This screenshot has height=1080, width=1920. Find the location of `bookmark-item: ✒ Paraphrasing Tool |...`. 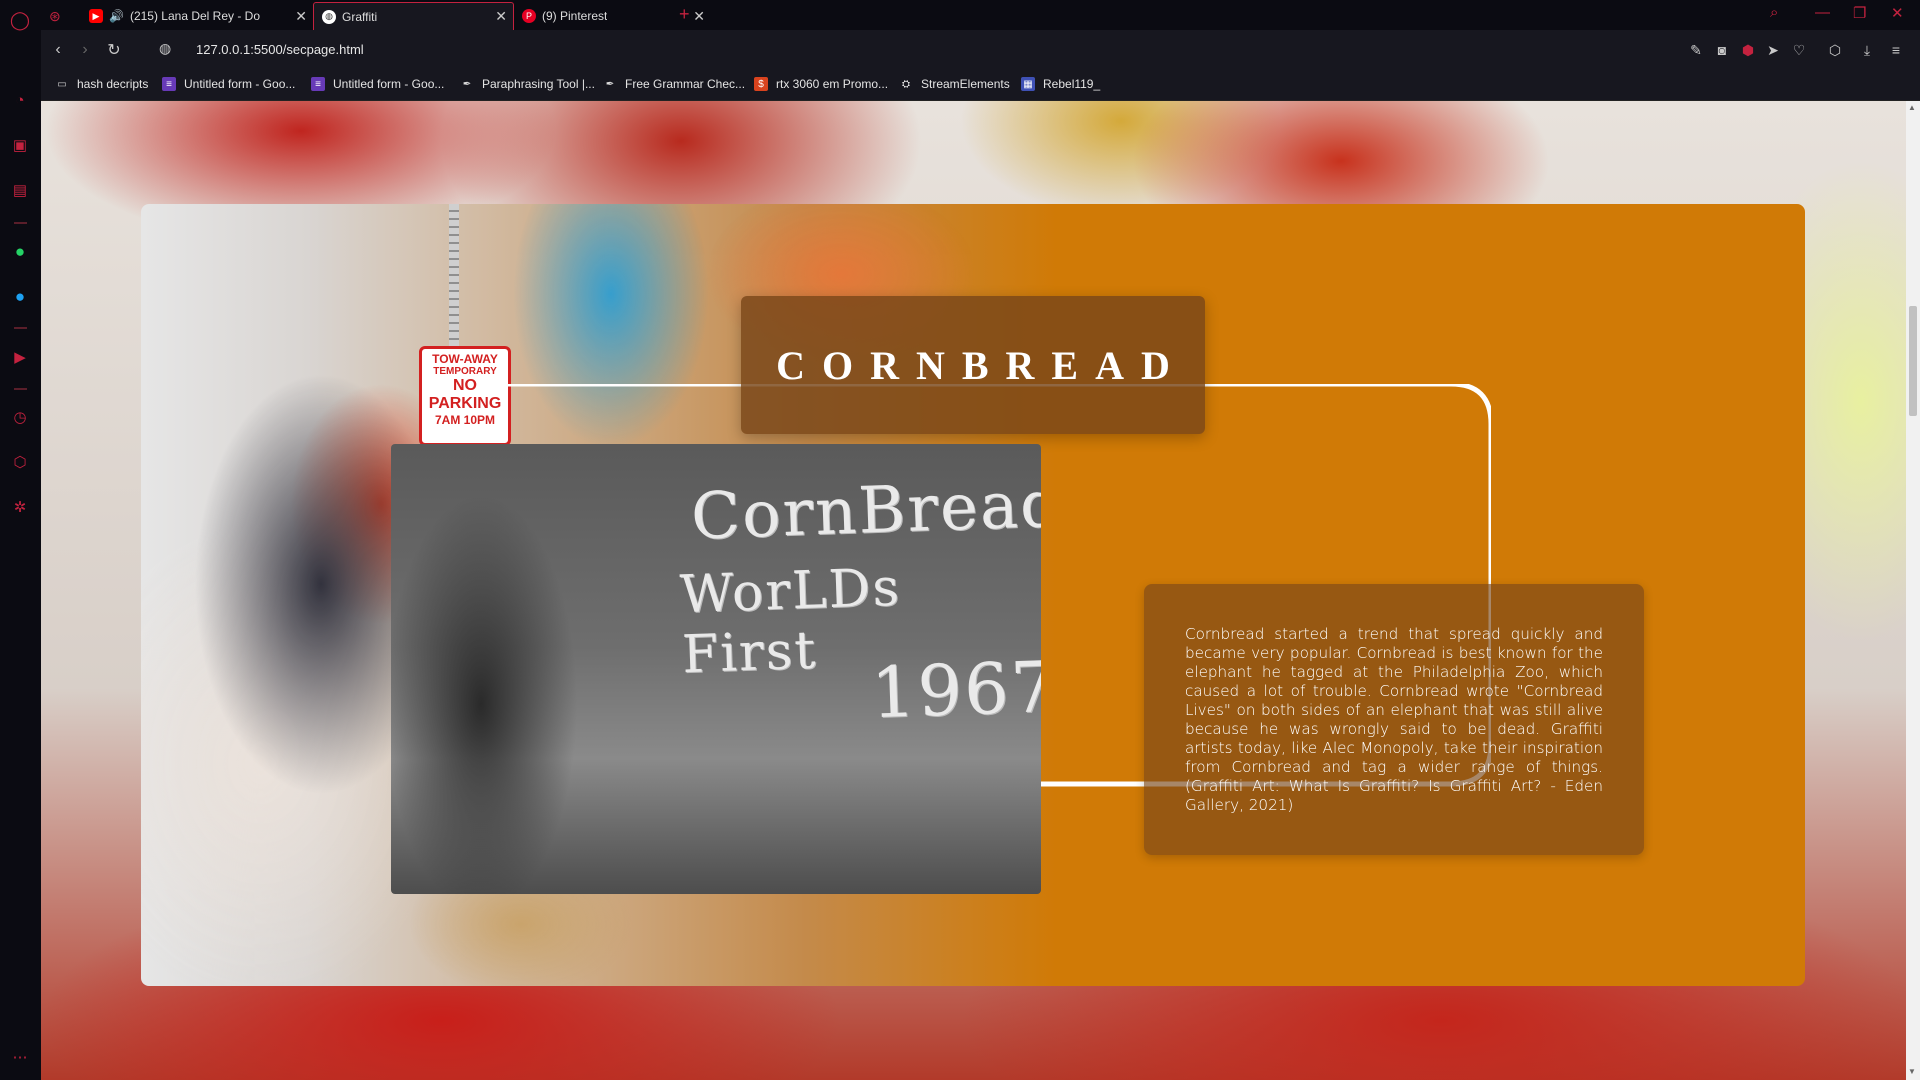

bookmark-item: ✒ Paraphrasing Tool |... is located at coordinates (527, 84).